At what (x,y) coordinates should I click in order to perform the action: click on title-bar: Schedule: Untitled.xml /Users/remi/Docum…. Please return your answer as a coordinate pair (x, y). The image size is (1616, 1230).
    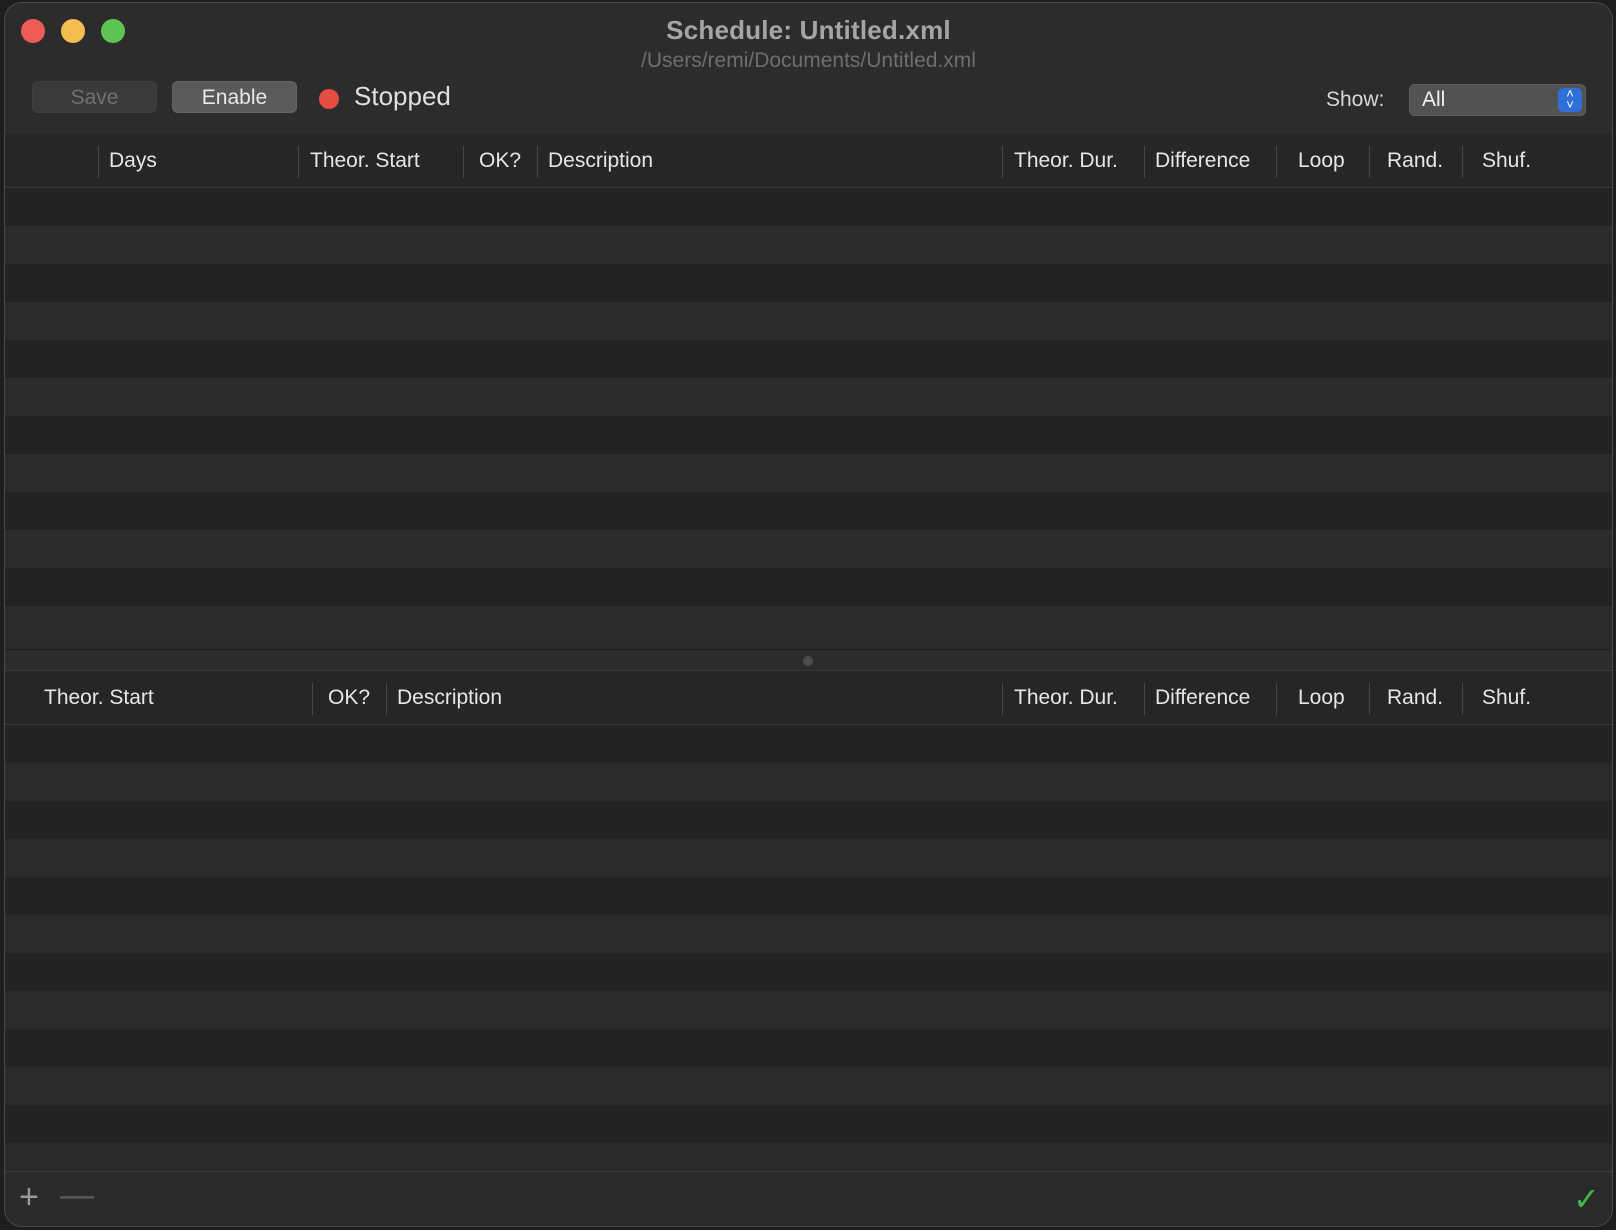
    Looking at the image, I should click on (808, 70).